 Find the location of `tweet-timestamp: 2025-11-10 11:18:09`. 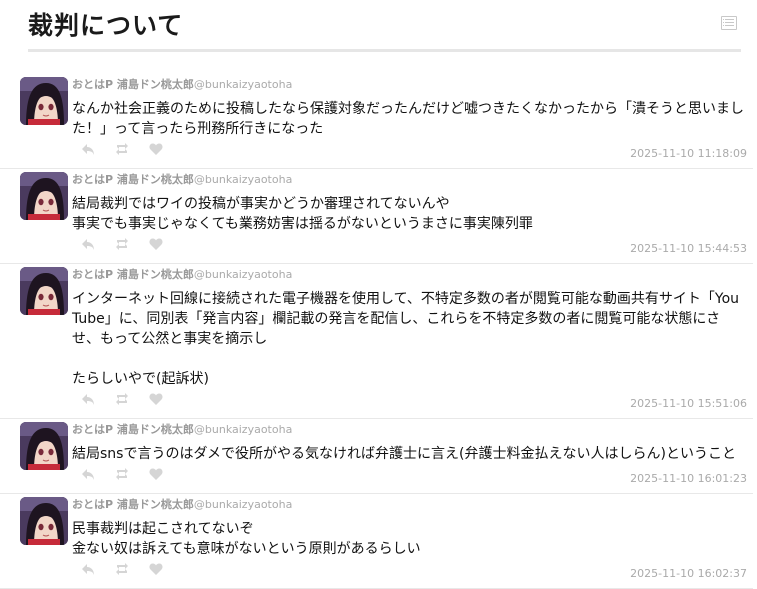

tweet-timestamp: 2025-11-10 11:18:09 is located at coordinates (688, 153).